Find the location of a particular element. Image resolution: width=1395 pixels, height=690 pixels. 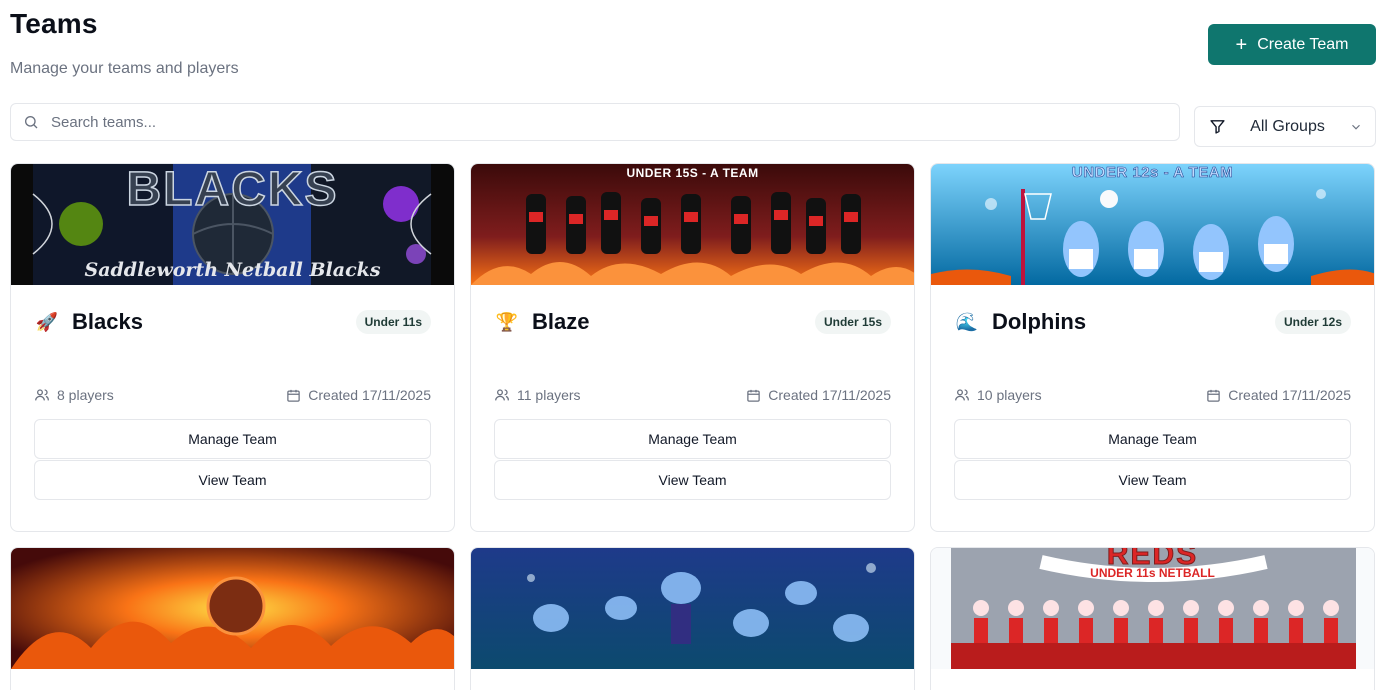

page-subtitle: Manage your teams and players is located at coordinates (124, 68).